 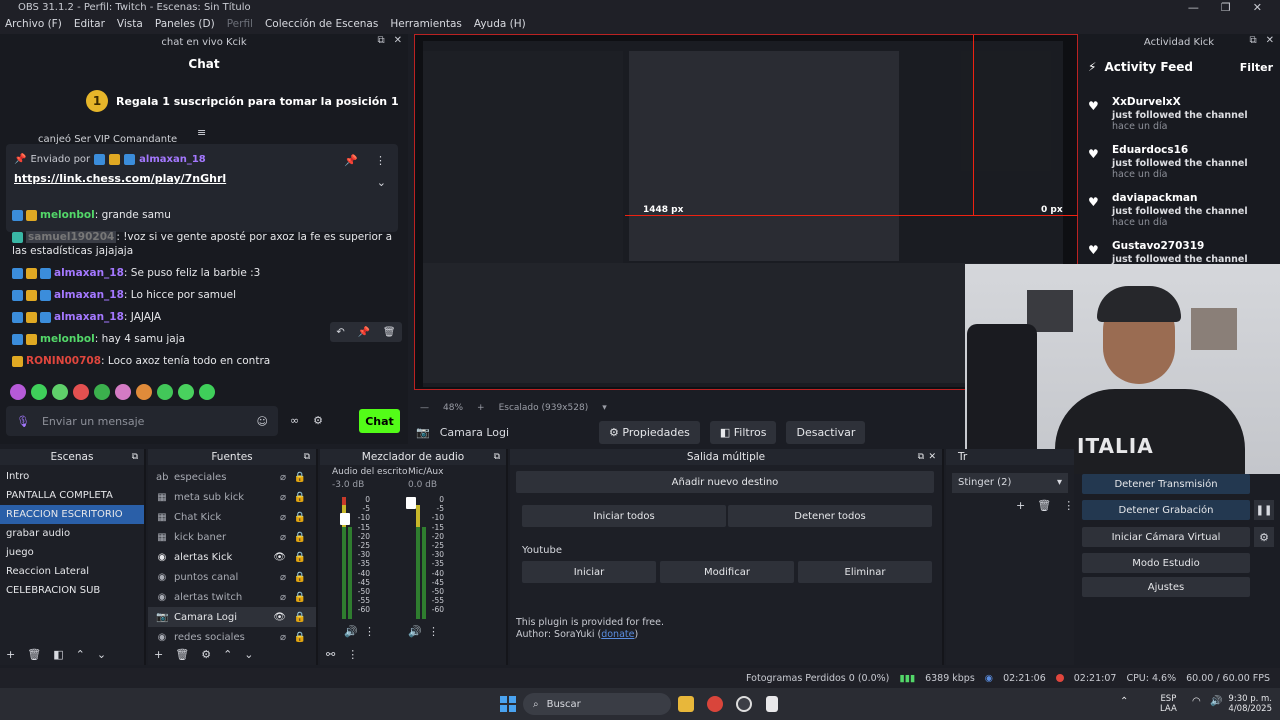 I want to click on studio-mode-button: Modo Estudio, so click(x=1166, y=563).